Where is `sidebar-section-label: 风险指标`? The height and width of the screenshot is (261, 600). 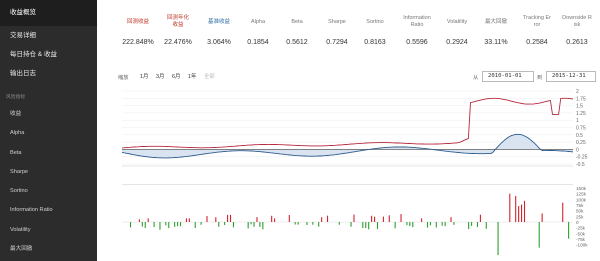
sidebar-section-label: 风险指标 is located at coordinates (16, 97).